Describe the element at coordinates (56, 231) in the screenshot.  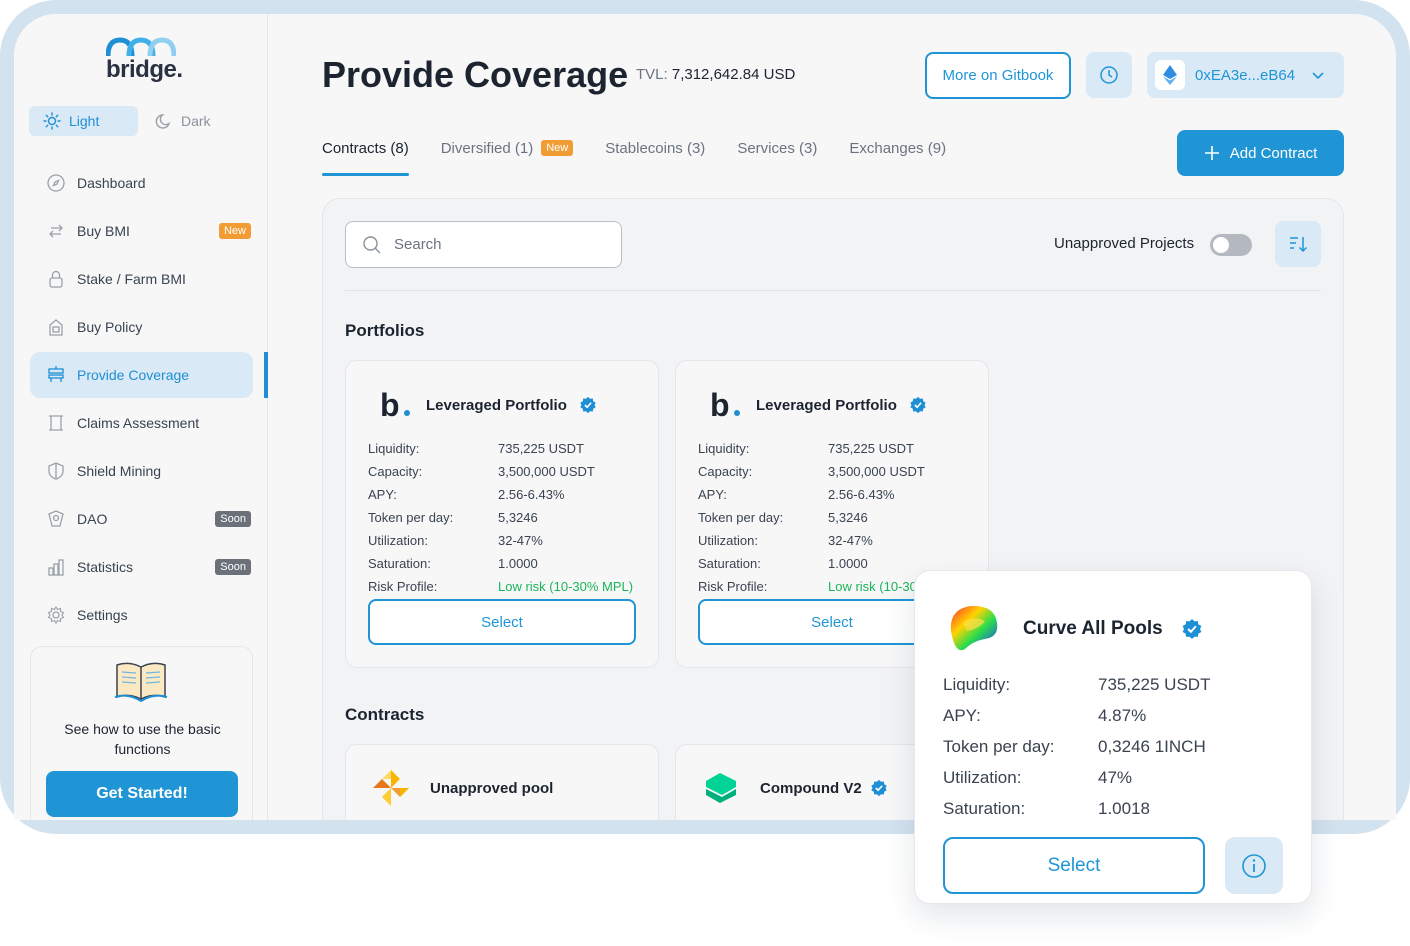
I see `swap-icon` at that location.